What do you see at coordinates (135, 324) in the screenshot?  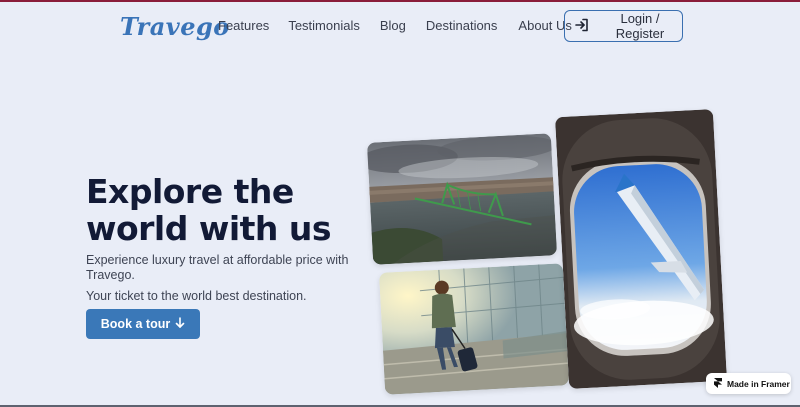 I see `book-tour-label: Book a tour` at bounding box center [135, 324].